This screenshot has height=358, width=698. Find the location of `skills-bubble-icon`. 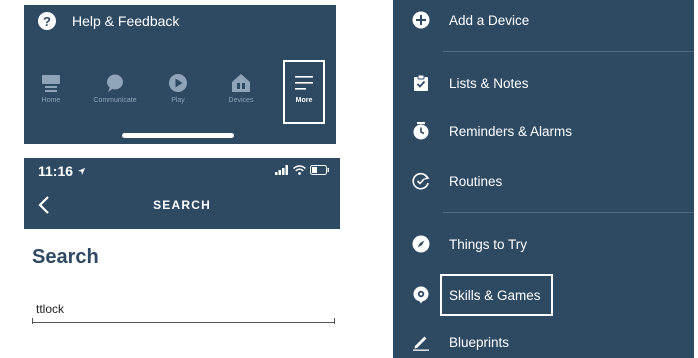

skills-bubble-icon is located at coordinates (421, 295).